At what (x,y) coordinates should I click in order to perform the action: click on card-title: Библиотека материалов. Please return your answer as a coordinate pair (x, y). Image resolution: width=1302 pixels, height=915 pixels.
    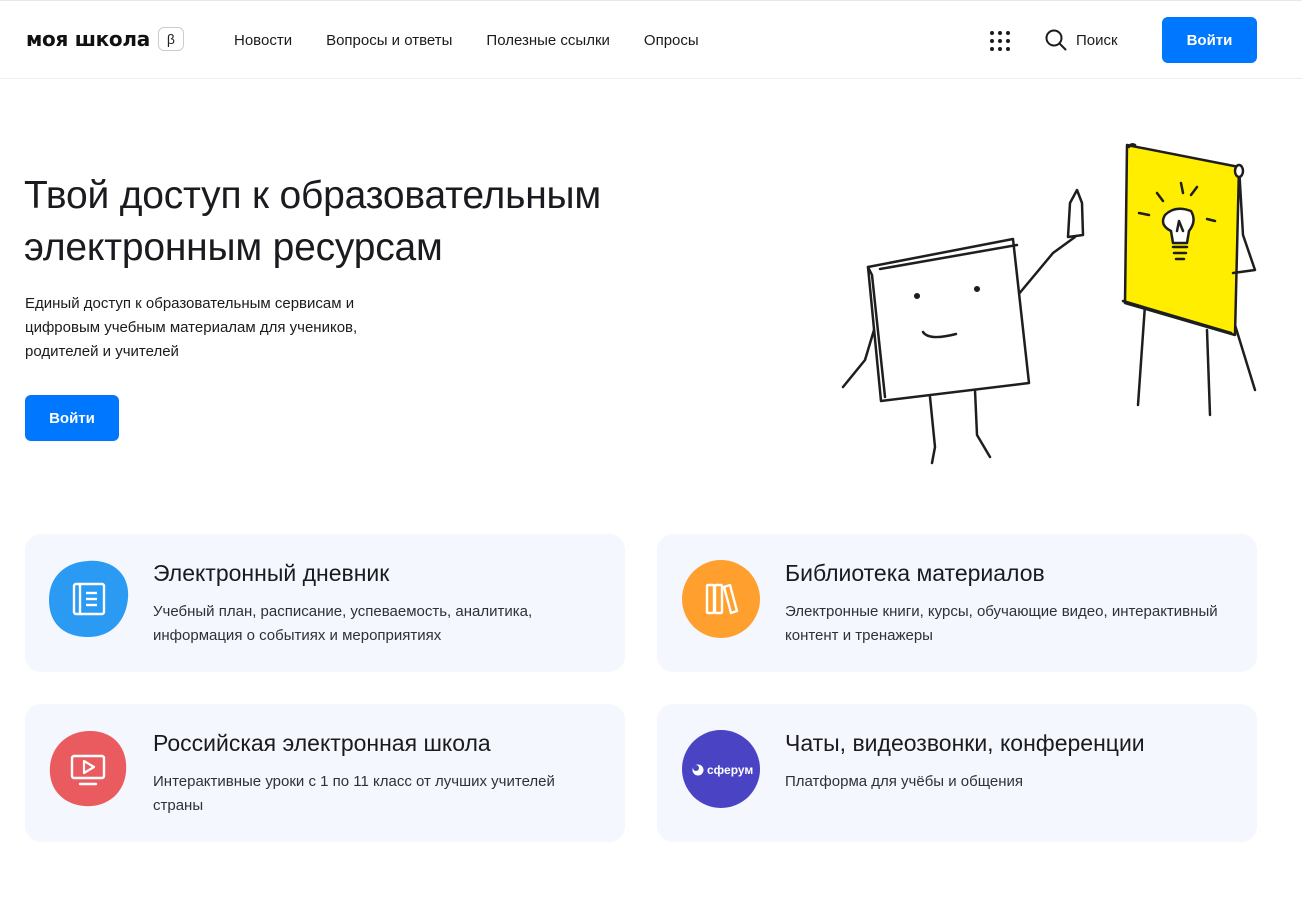
    Looking at the image, I should click on (915, 573).